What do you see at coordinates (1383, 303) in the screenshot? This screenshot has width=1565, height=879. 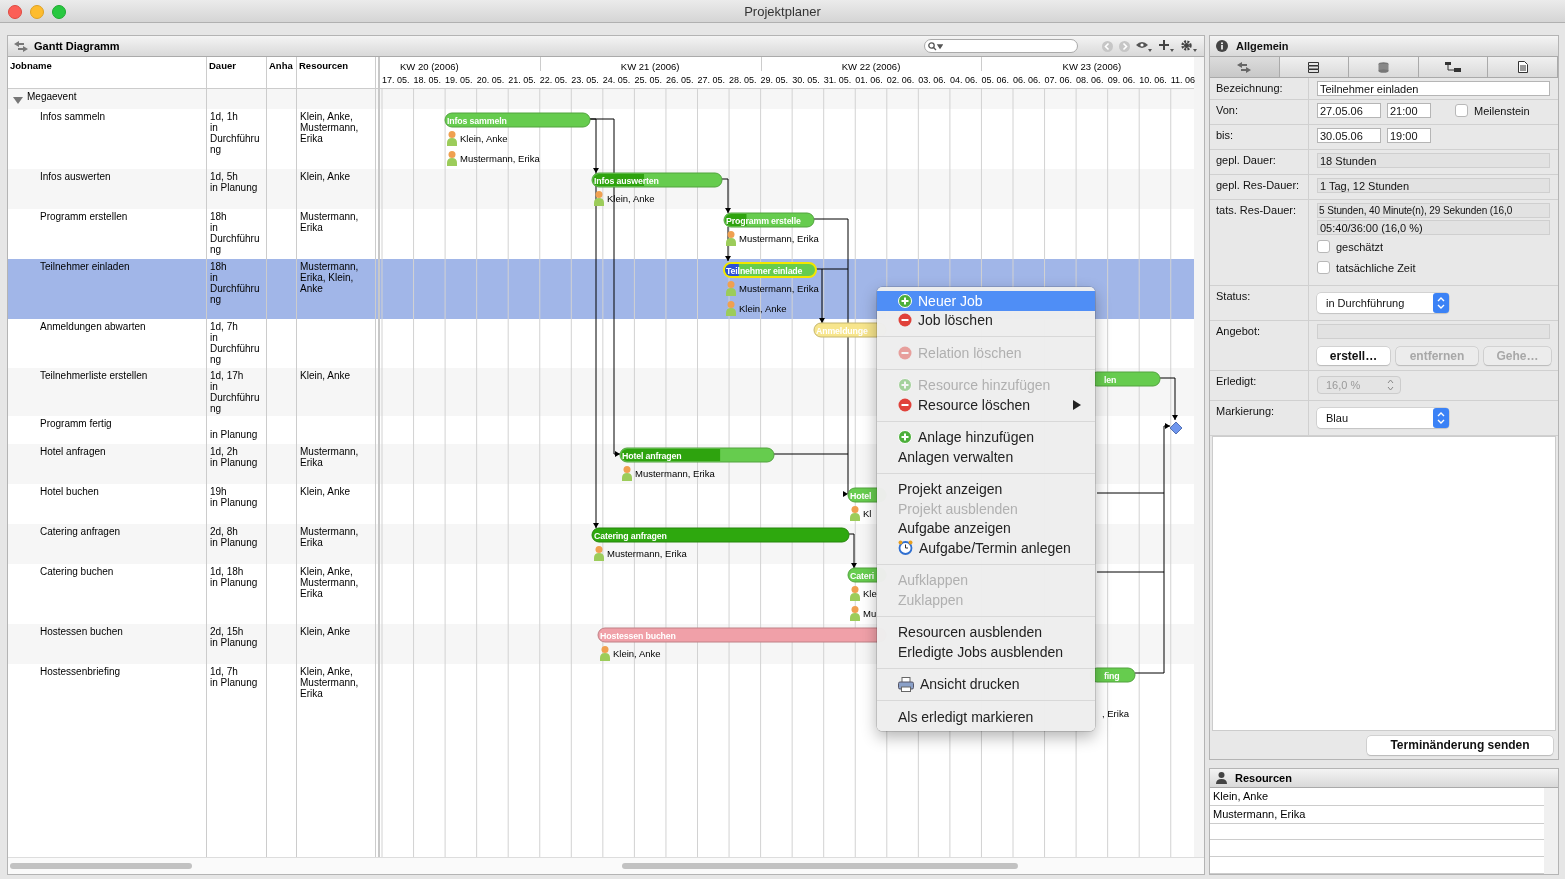 I see `status-select: in Durchführung` at bounding box center [1383, 303].